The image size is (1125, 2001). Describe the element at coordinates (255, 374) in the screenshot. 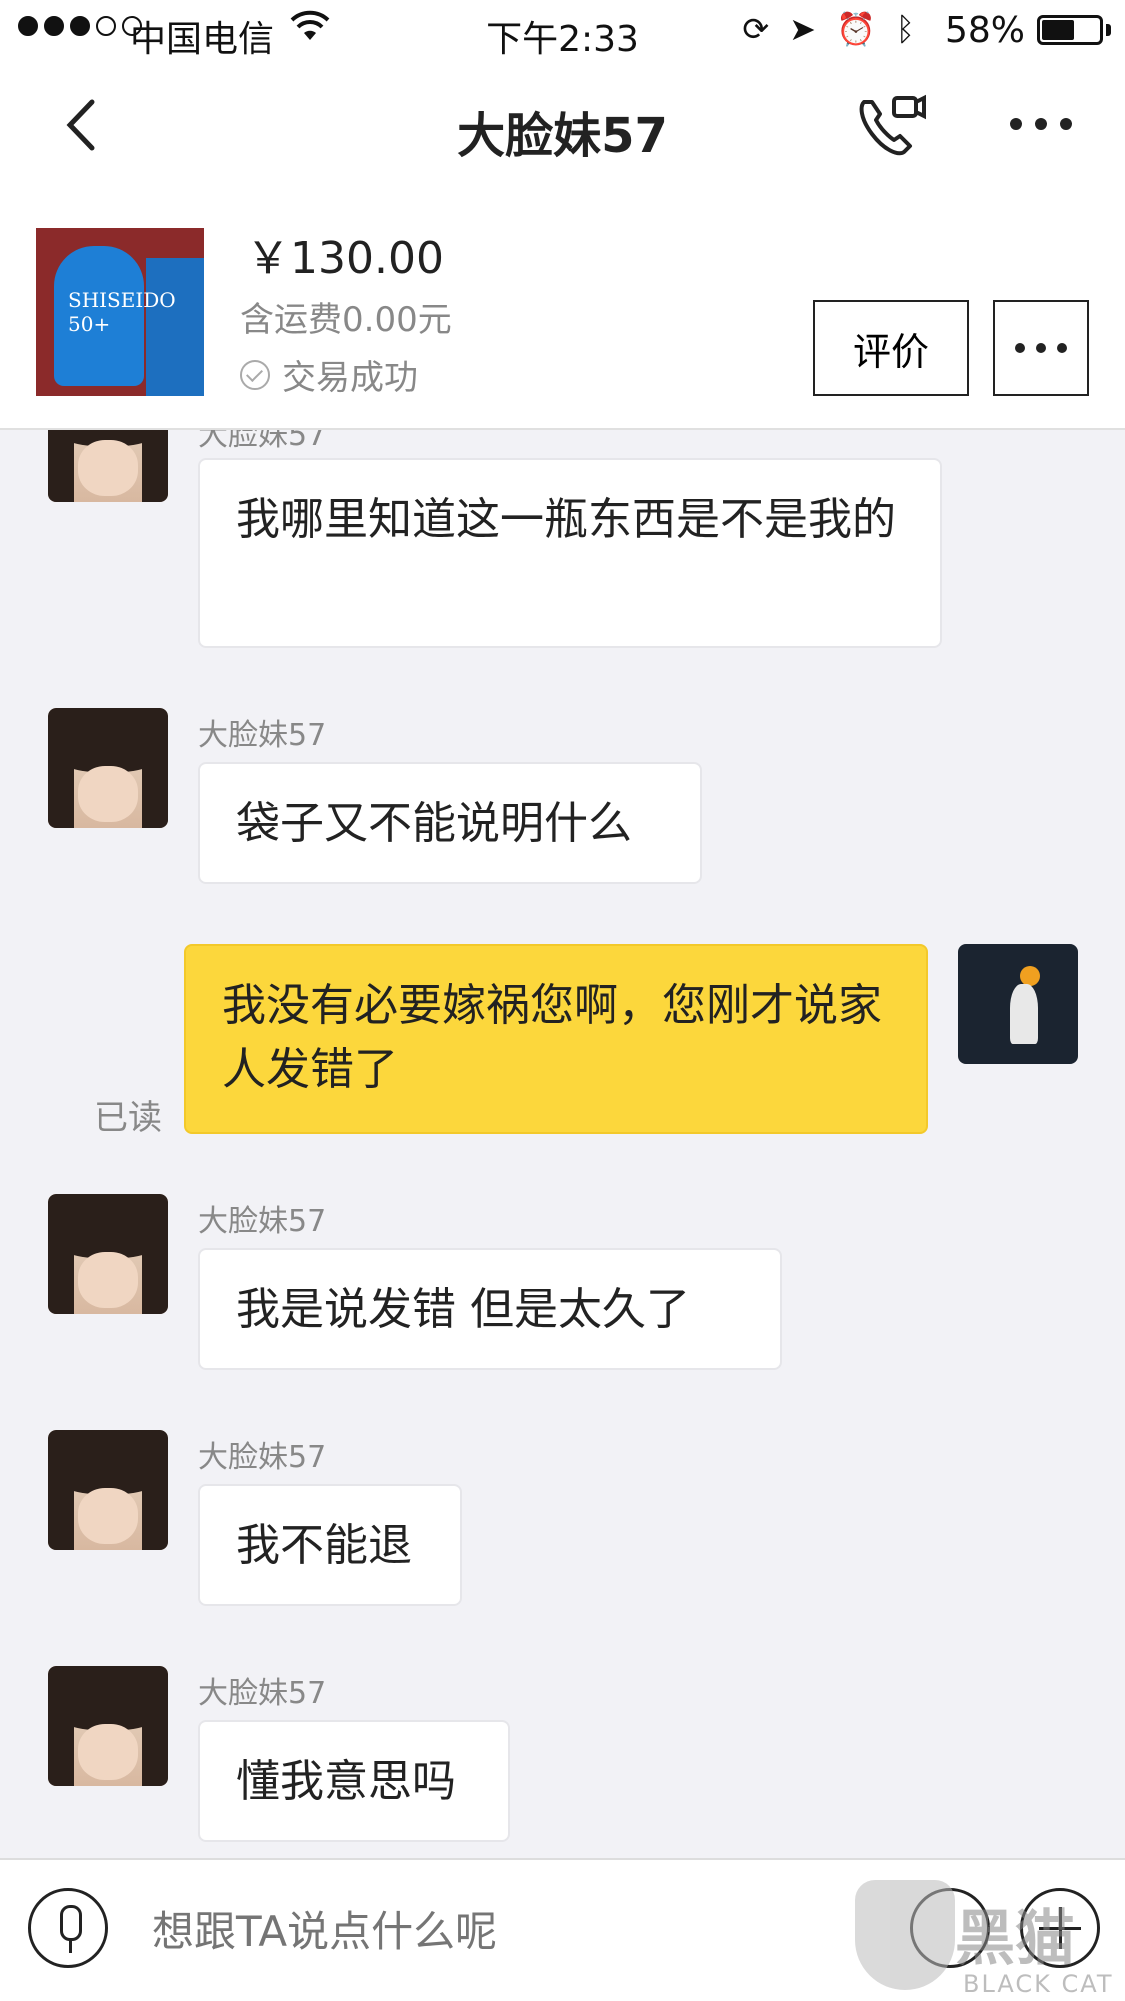

I see `check-circle-icon` at that location.